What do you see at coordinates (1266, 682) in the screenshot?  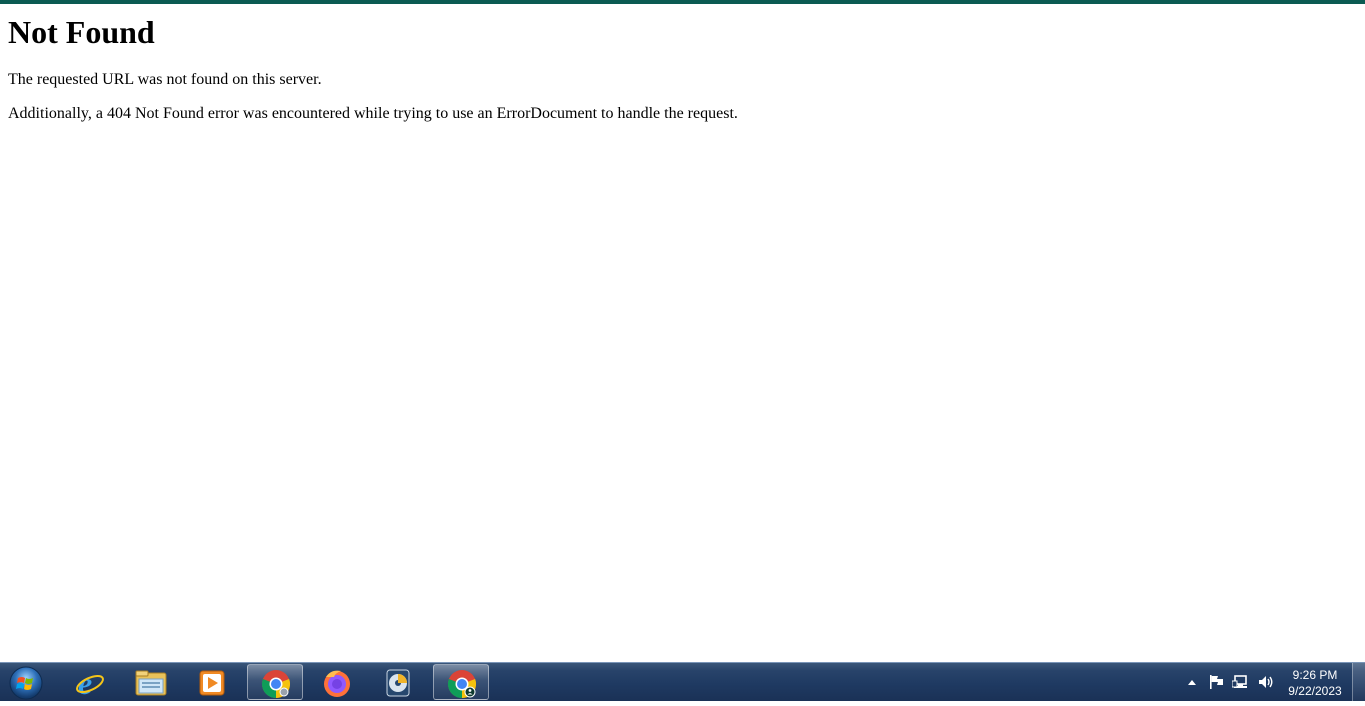 I see `volume-icon` at bounding box center [1266, 682].